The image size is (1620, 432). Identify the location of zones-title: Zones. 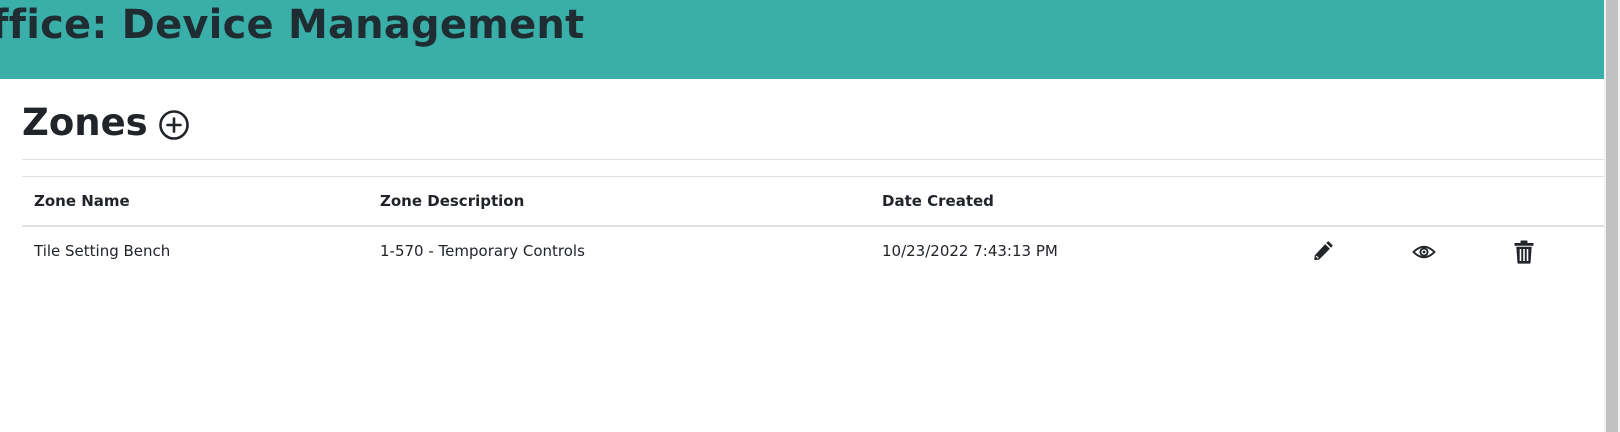
(85, 122).